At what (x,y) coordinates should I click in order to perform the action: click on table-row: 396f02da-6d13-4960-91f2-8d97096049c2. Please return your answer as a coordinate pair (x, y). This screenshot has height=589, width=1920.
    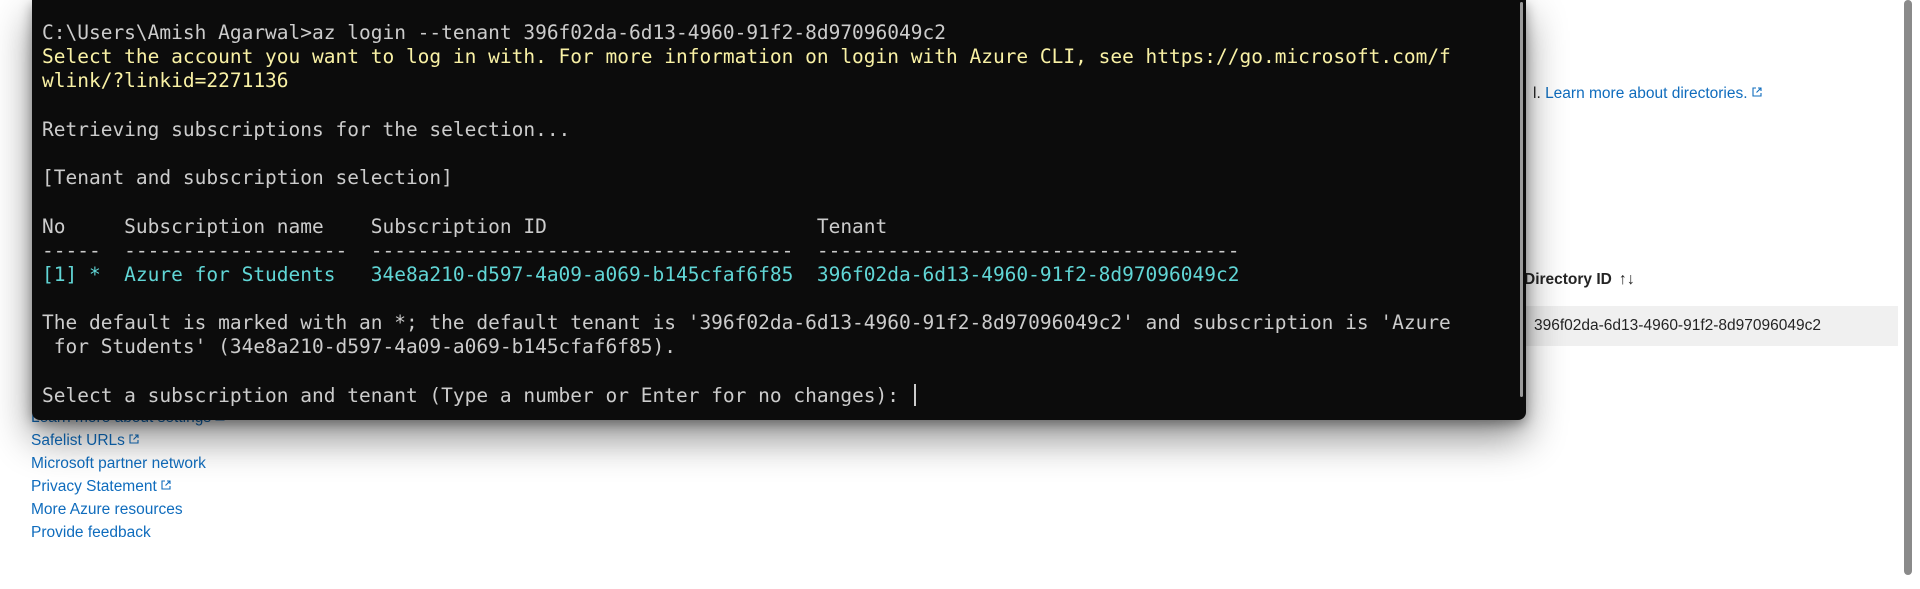
    Looking at the image, I should click on (1711, 326).